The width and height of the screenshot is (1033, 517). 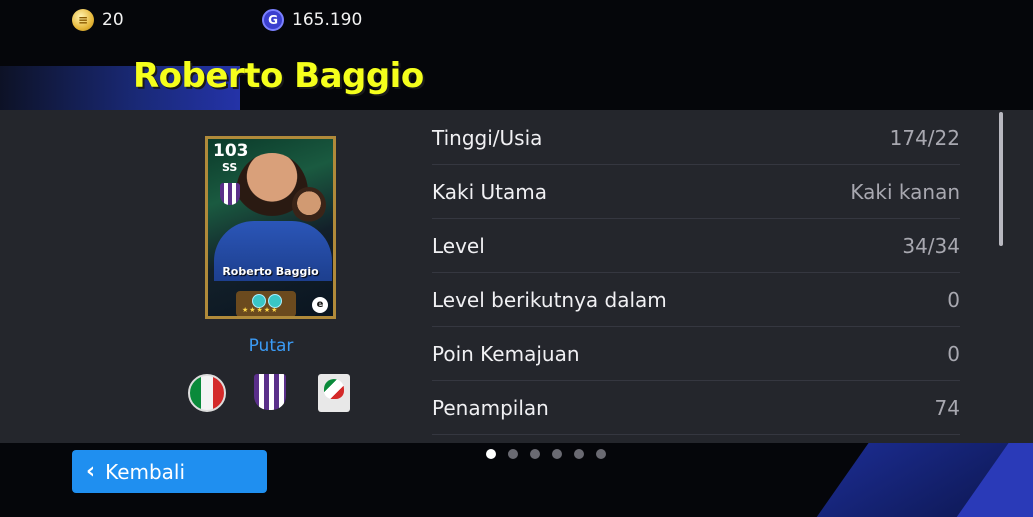 What do you see at coordinates (1001, 179) in the screenshot?
I see `stats-scrollbar` at bounding box center [1001, 179].